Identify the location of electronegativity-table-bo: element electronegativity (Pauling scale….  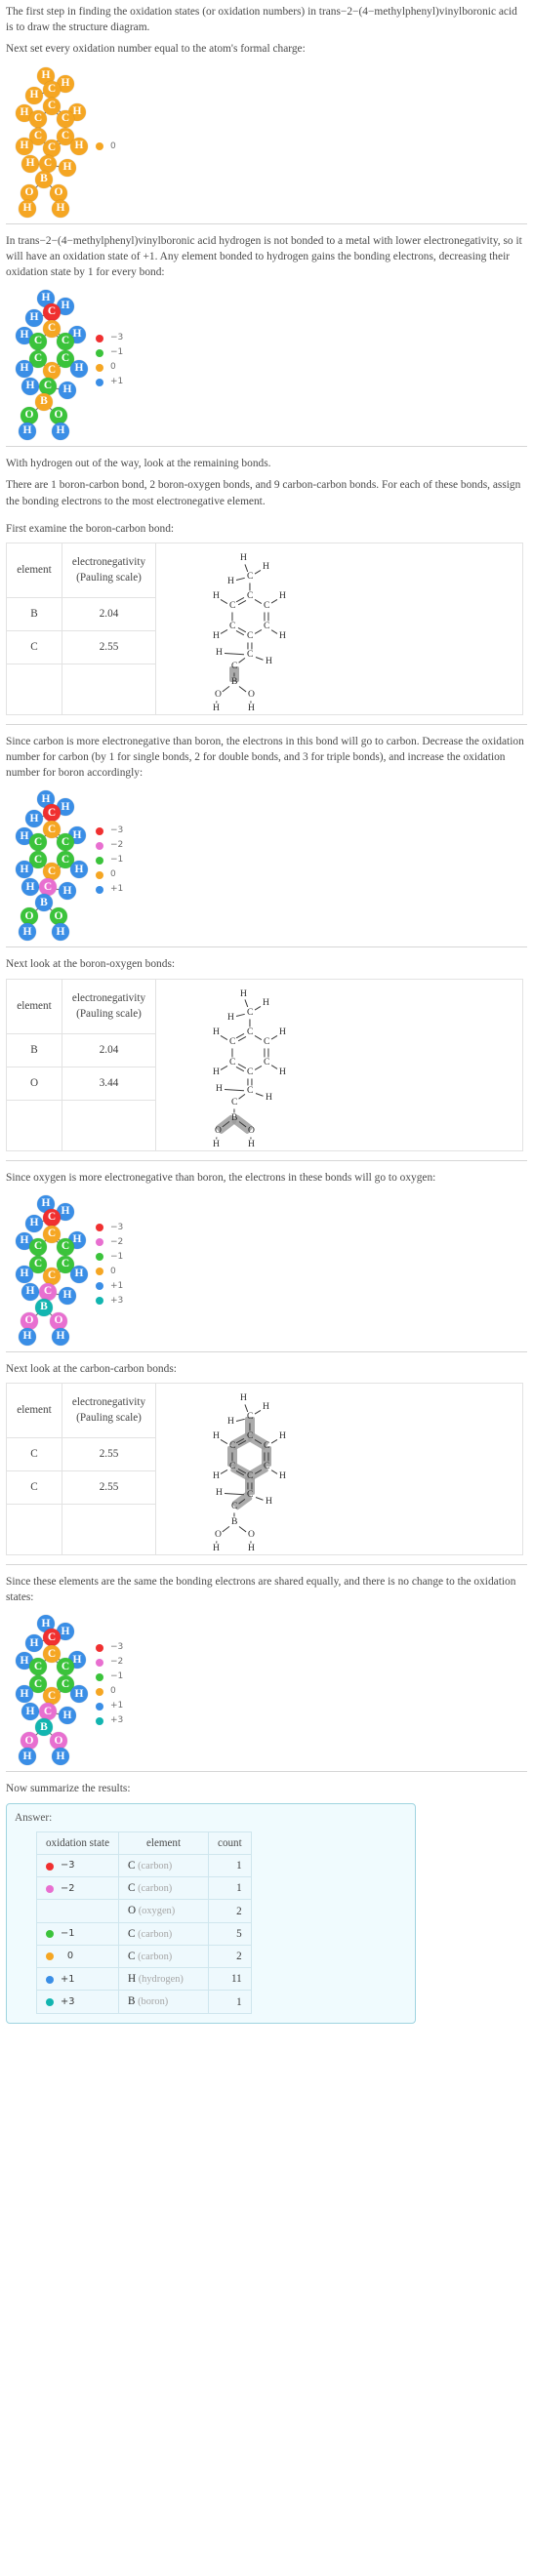
(264, 1064).